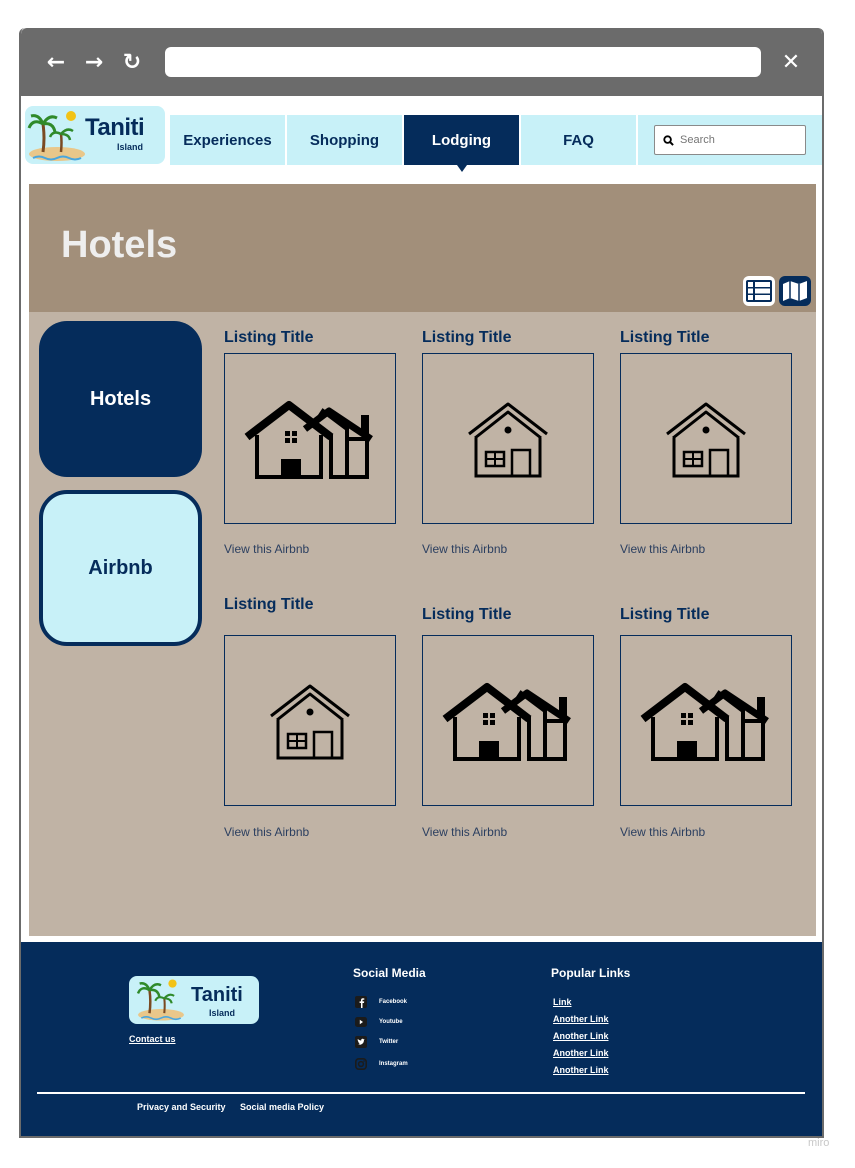 Image resolution: width=855 pixels, height=1168 pixels. What do you see at coordinates (421, 1093) in the screenshot?
I see `footer-divider` at bounding box center [421, 1093].